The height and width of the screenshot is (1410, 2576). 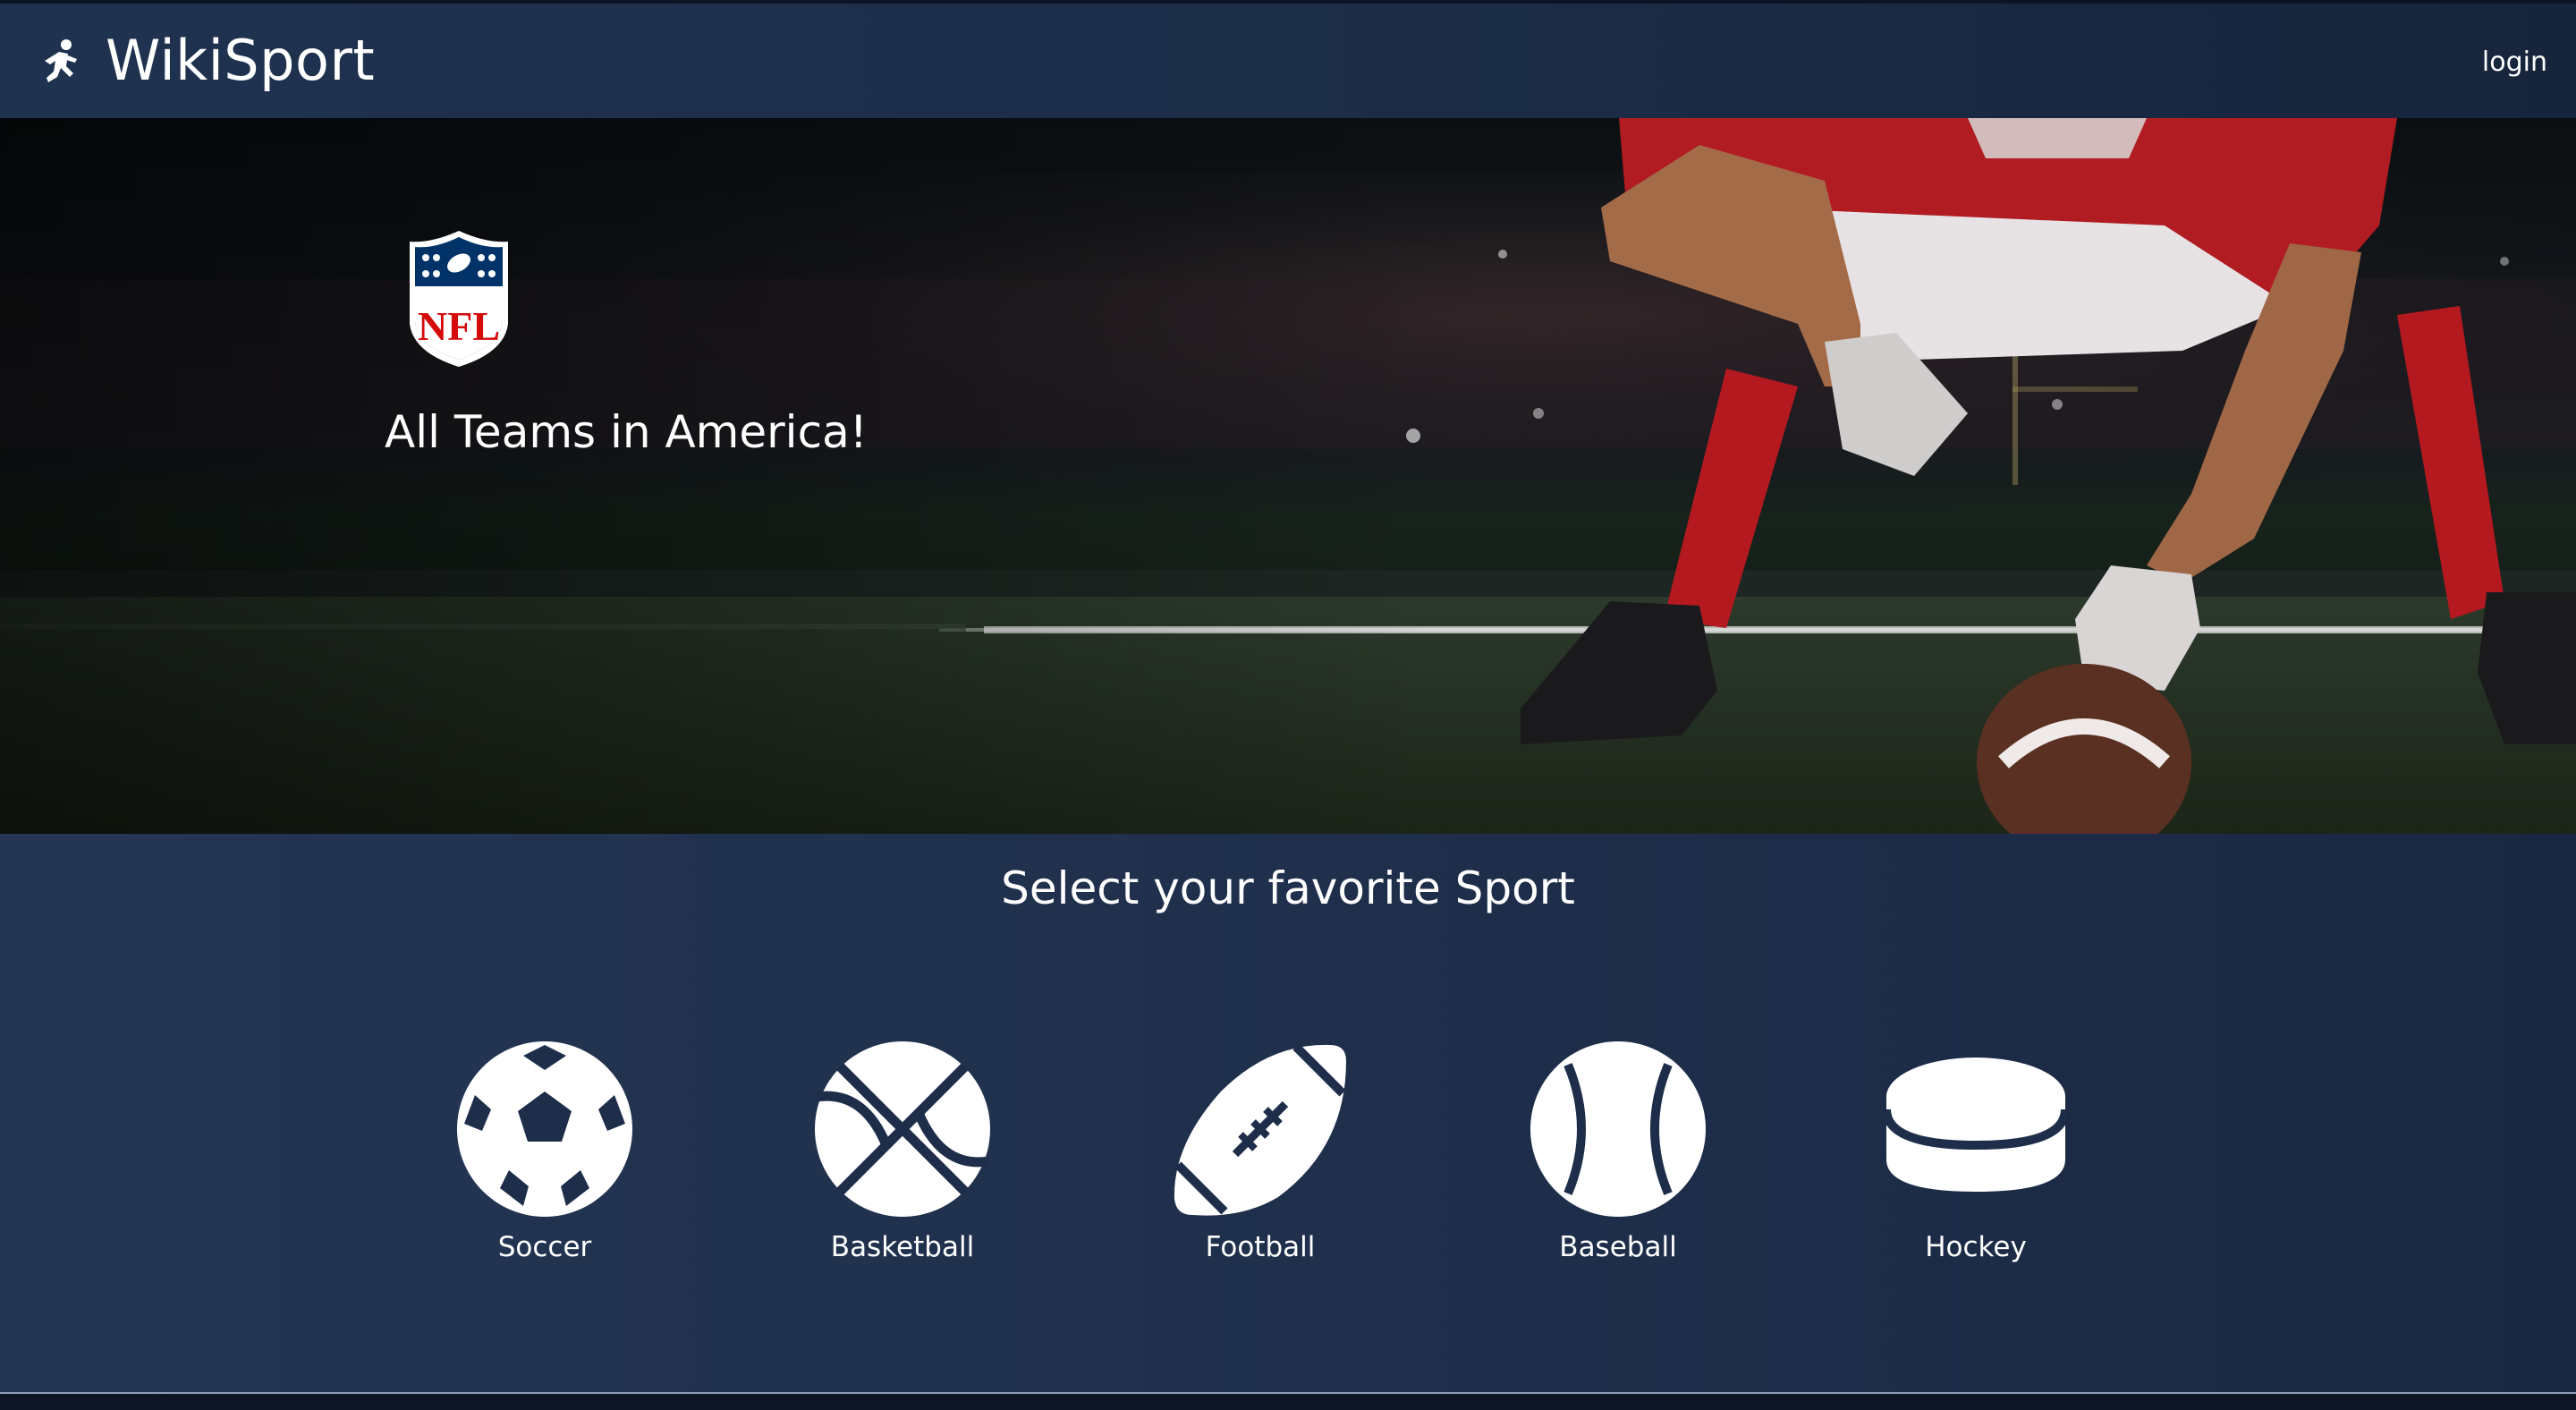 What do you see at coordinates (902, 1247) in the screenshot?
I see `sport-label: Basketball` at bounding box center [902, 1247].